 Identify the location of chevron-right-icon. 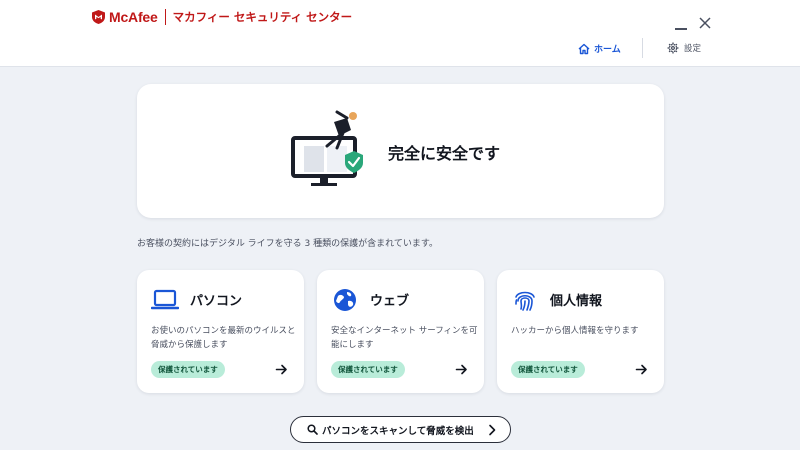
(492, 430).